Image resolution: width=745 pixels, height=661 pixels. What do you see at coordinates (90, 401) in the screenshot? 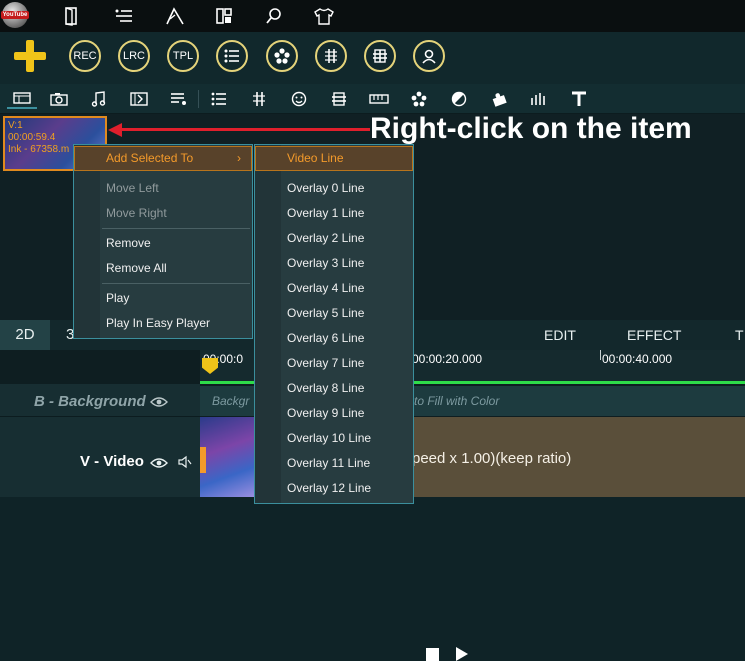
I see `background-track-name: B - Background` at bounding box center [90, 401].